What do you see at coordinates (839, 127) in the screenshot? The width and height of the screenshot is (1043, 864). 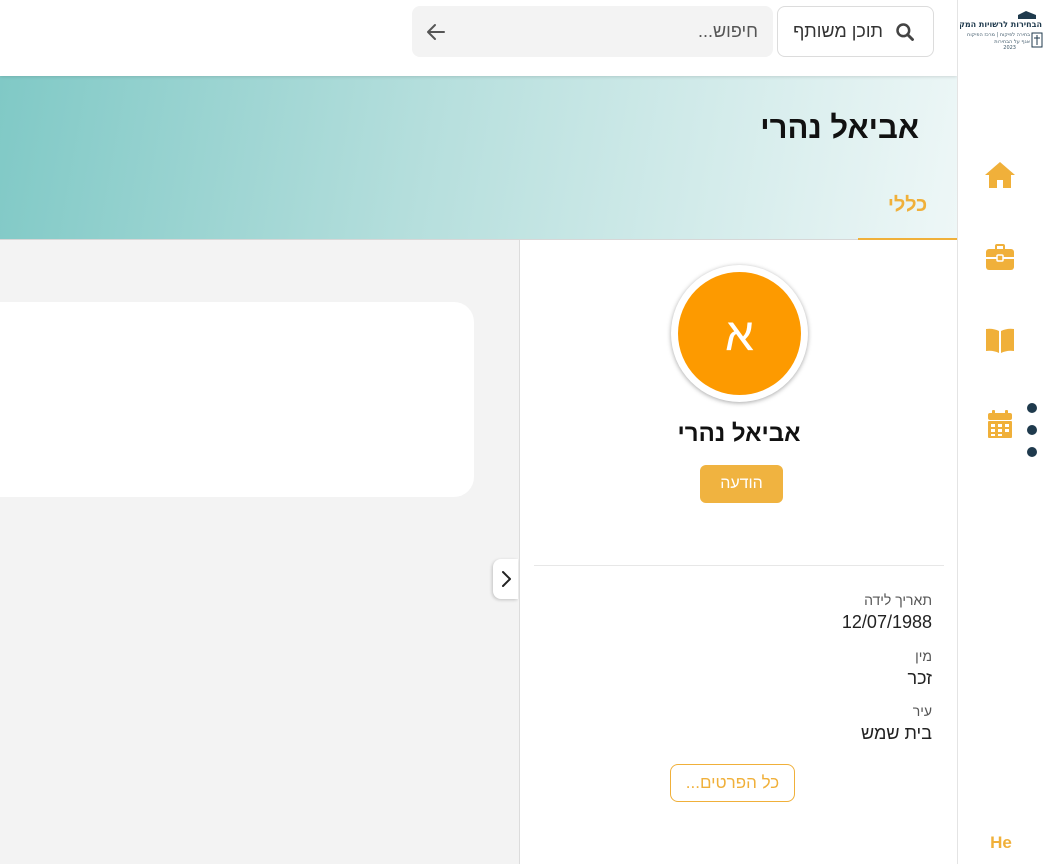 I see `page-title: אביאל נהרי` at bounding box center [839, 127].